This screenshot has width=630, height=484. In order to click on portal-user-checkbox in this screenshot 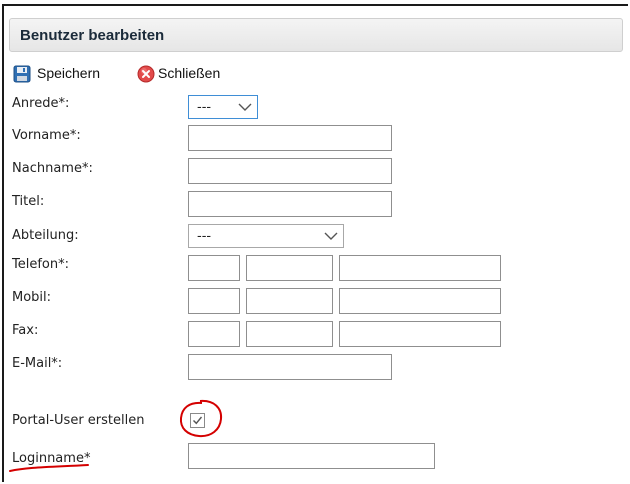, I will do `click(197, 420)`.